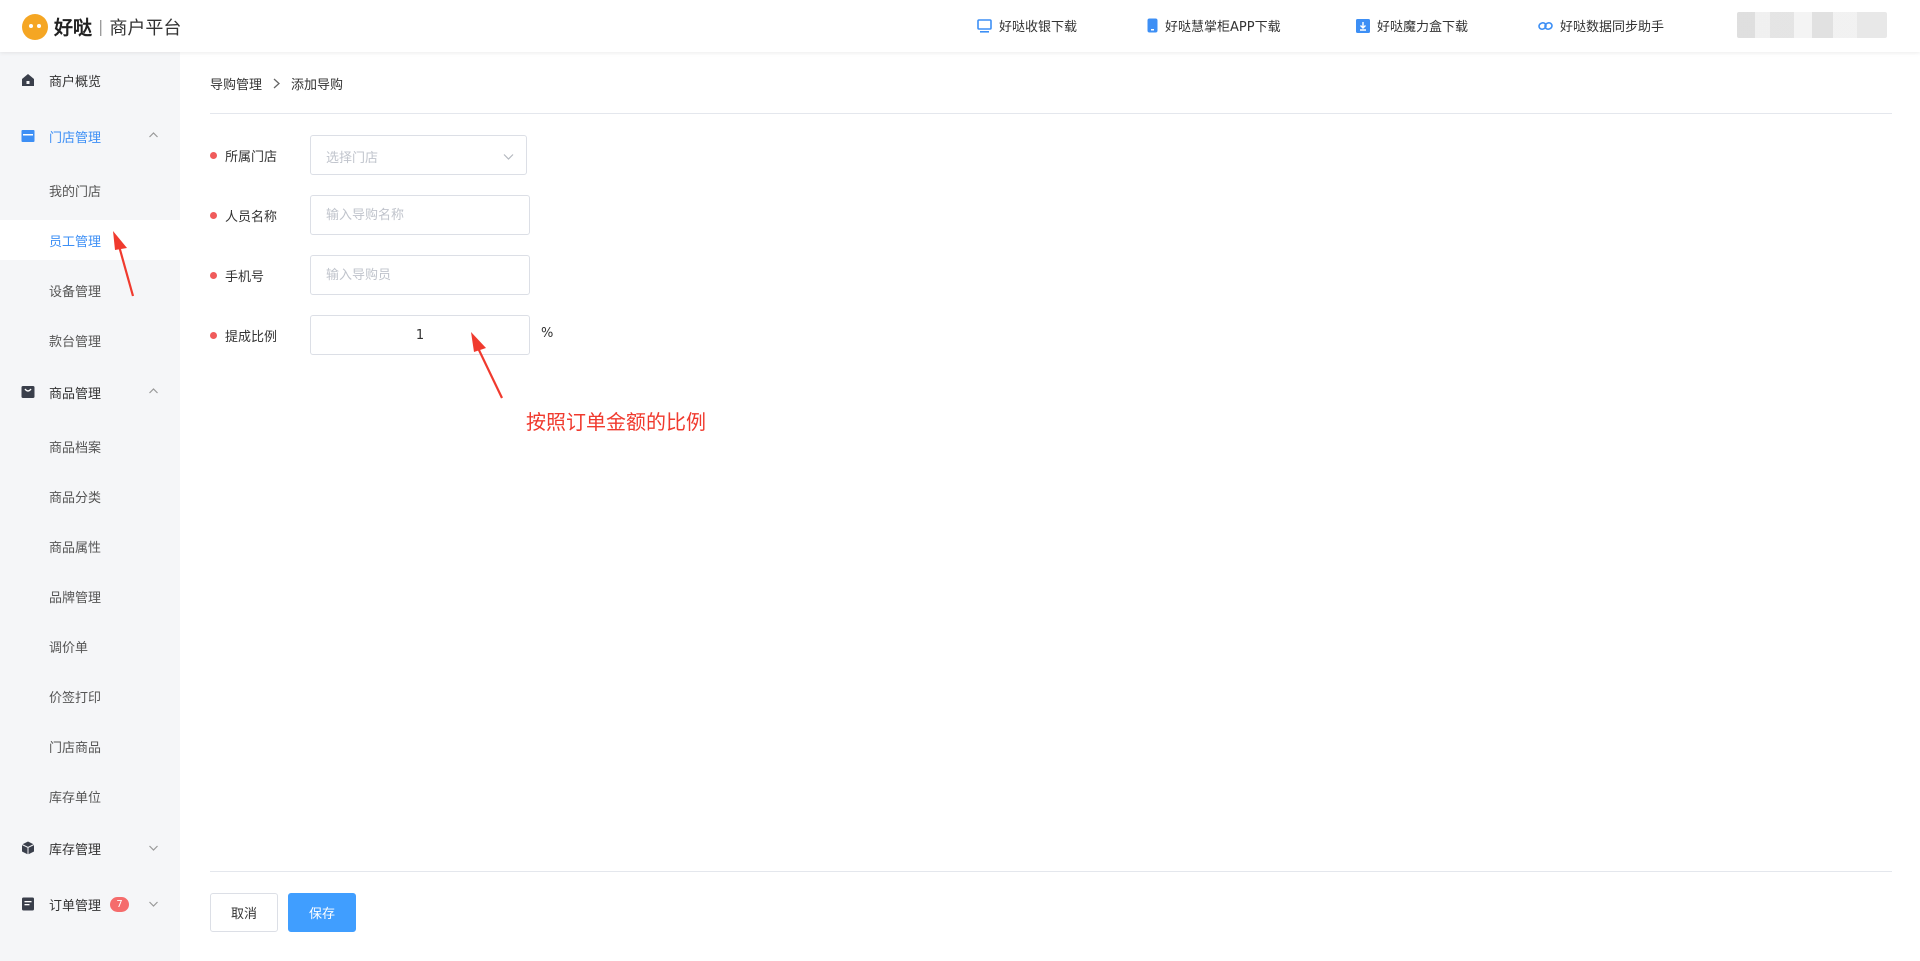 The height and width of the screenshot is (961, 1920). I want to click on nav-goods-management: 商品管理, so click(90, 392).